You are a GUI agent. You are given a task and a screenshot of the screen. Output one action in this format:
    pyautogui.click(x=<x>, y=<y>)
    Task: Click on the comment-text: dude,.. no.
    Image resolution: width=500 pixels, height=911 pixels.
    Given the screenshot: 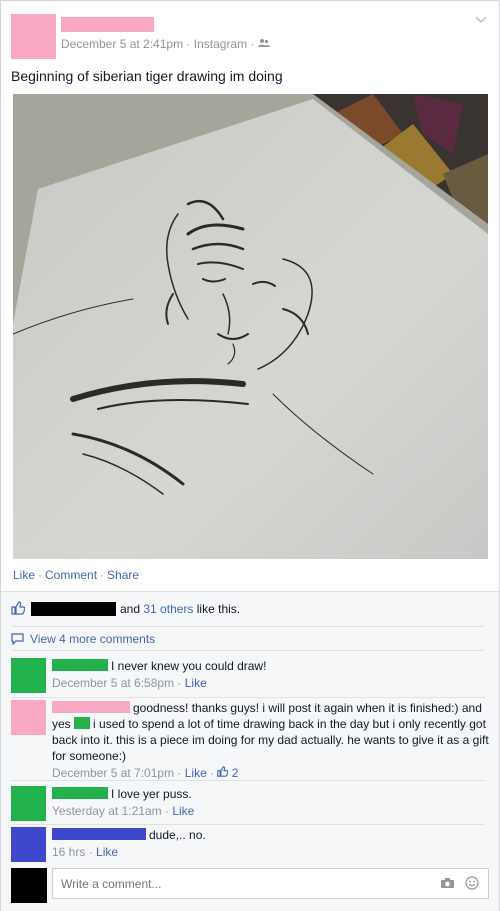 What is the action you would take?
    pyautogui.click(x=177, y=835)
    